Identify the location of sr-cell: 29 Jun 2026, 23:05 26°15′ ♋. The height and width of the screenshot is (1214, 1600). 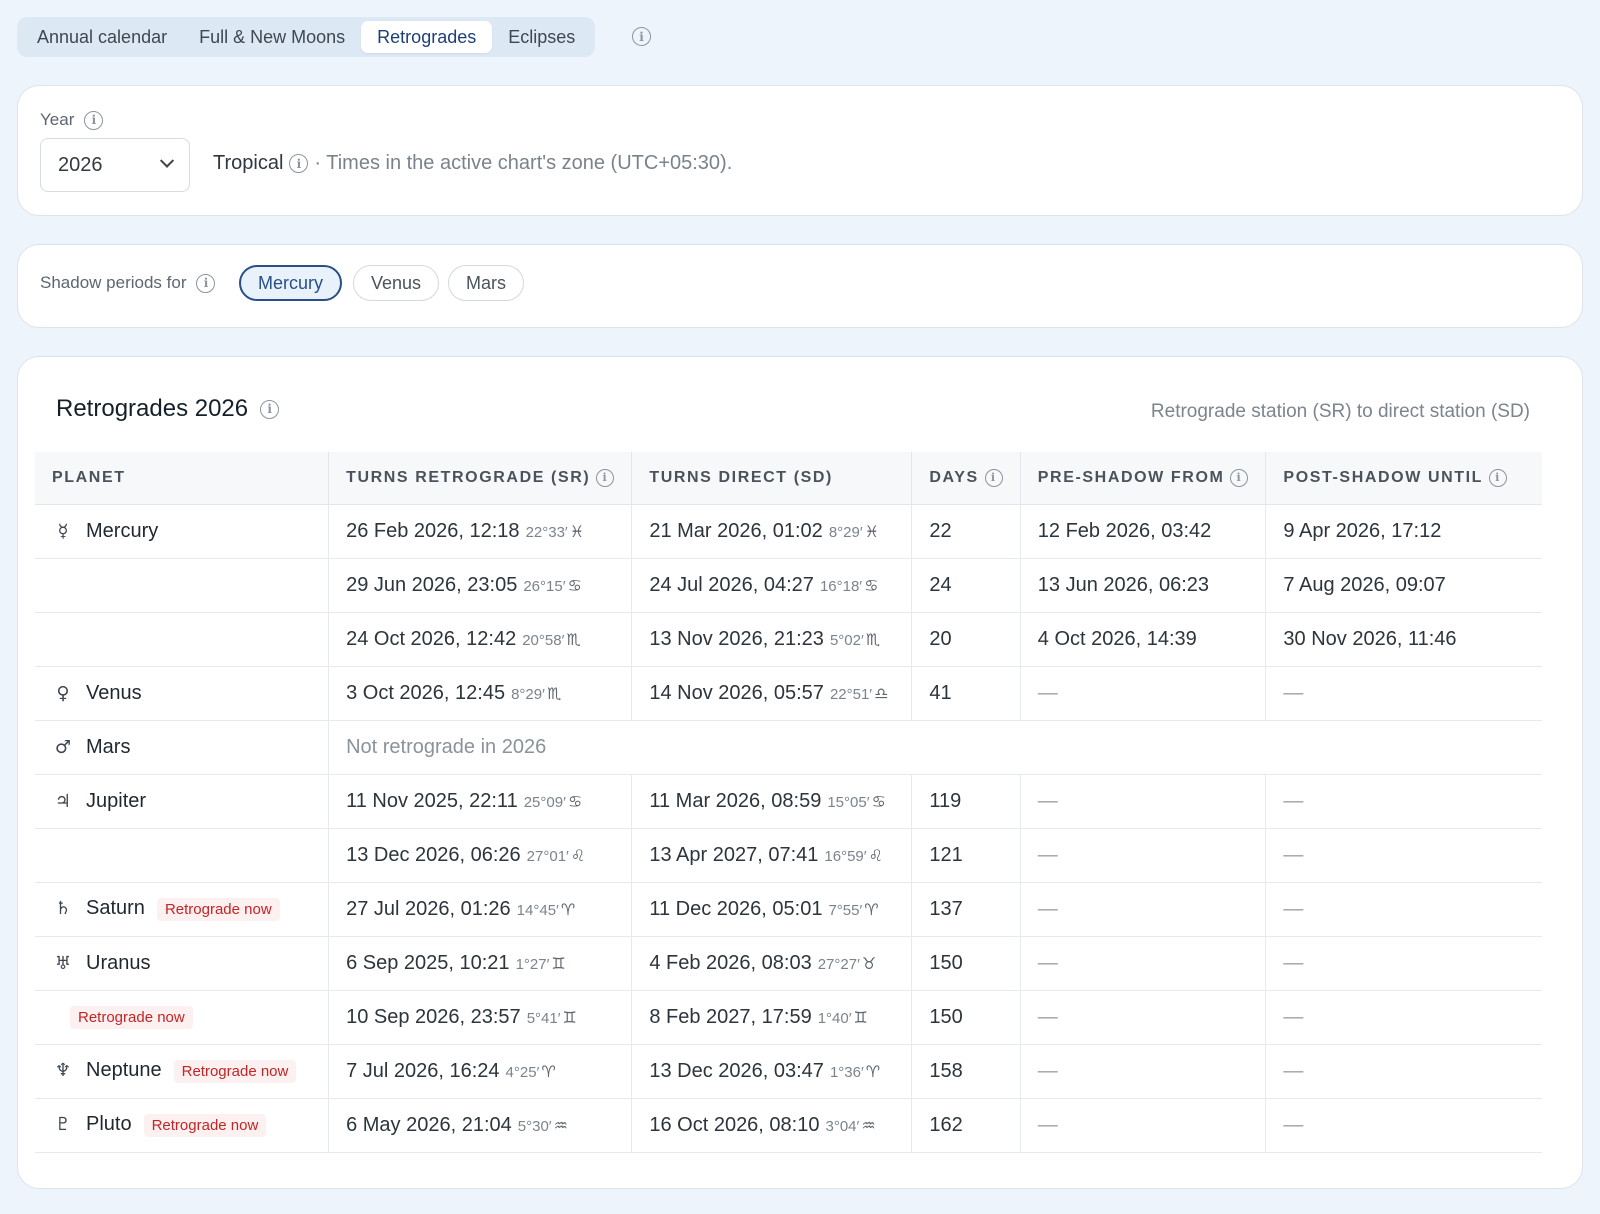
(480, 585).